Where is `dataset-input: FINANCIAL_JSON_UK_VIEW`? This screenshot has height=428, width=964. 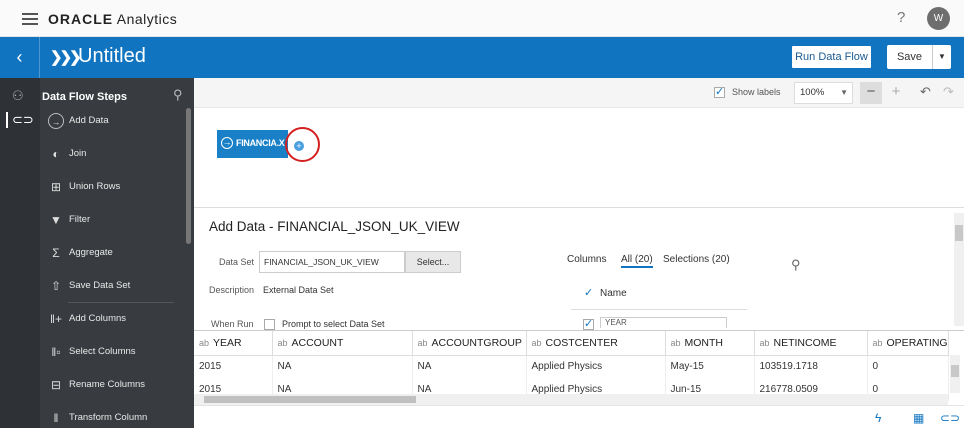
dataset-input: FINANCIAL_JSON_UK_VIEW is located at coordinates (332, 262).